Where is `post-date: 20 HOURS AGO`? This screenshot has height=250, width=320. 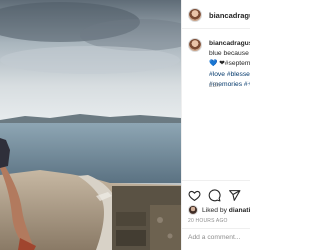
post-date: 20 HOURS AGO is located at coordinates (208, 221).